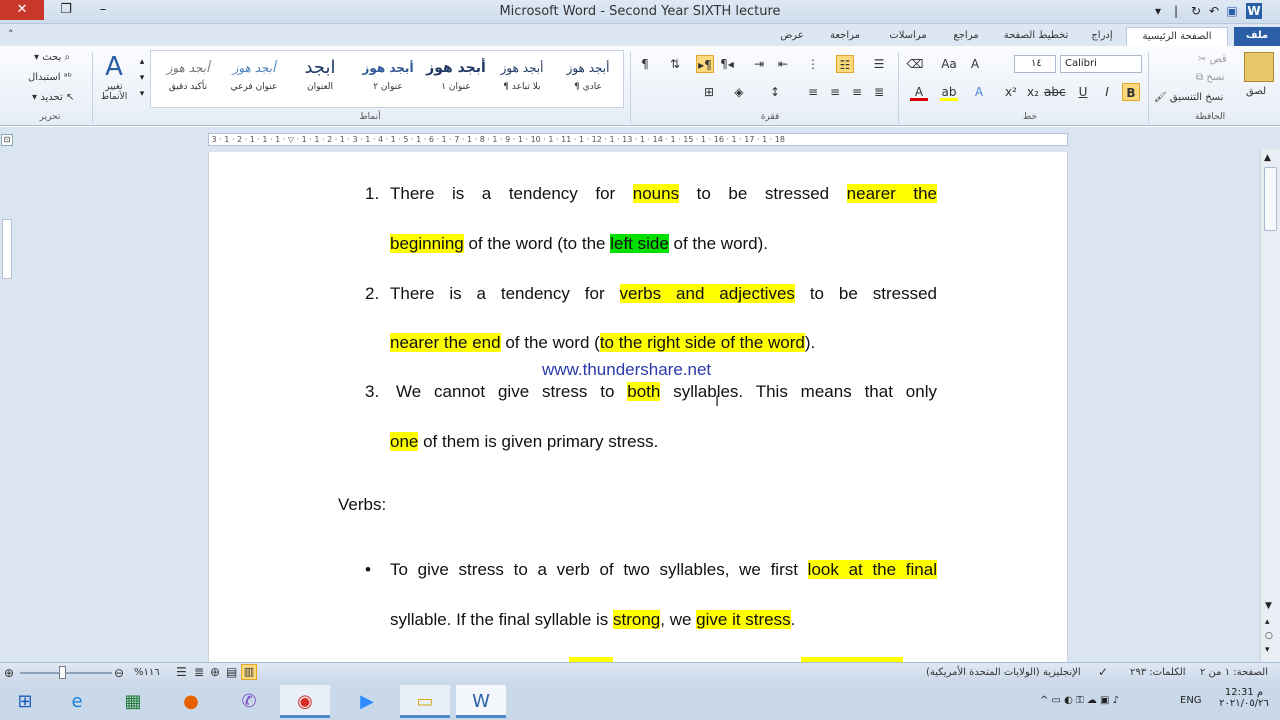  I want to click on tab-view: عرض, so click(792, 36).